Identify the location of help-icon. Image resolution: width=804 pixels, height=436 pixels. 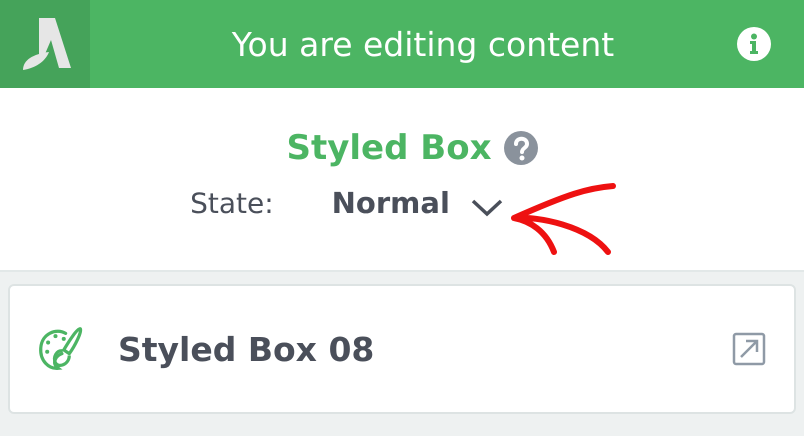
(521, 148).